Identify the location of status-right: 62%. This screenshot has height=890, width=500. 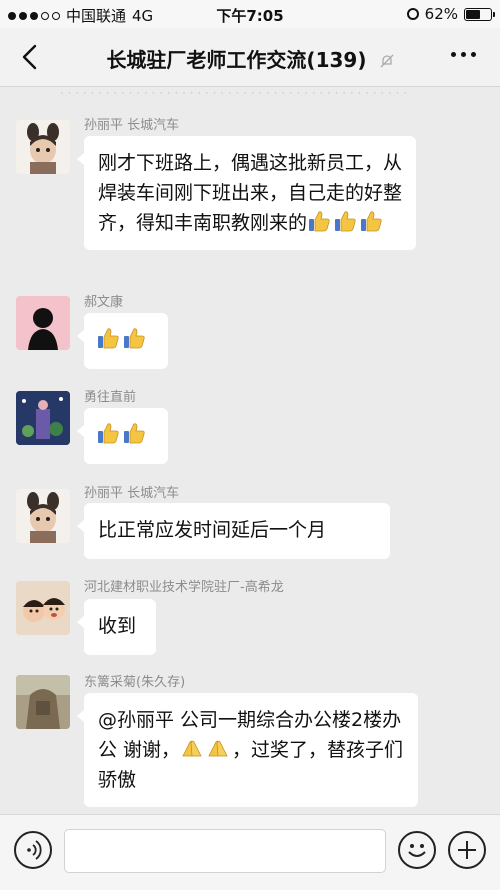
(450, 14).